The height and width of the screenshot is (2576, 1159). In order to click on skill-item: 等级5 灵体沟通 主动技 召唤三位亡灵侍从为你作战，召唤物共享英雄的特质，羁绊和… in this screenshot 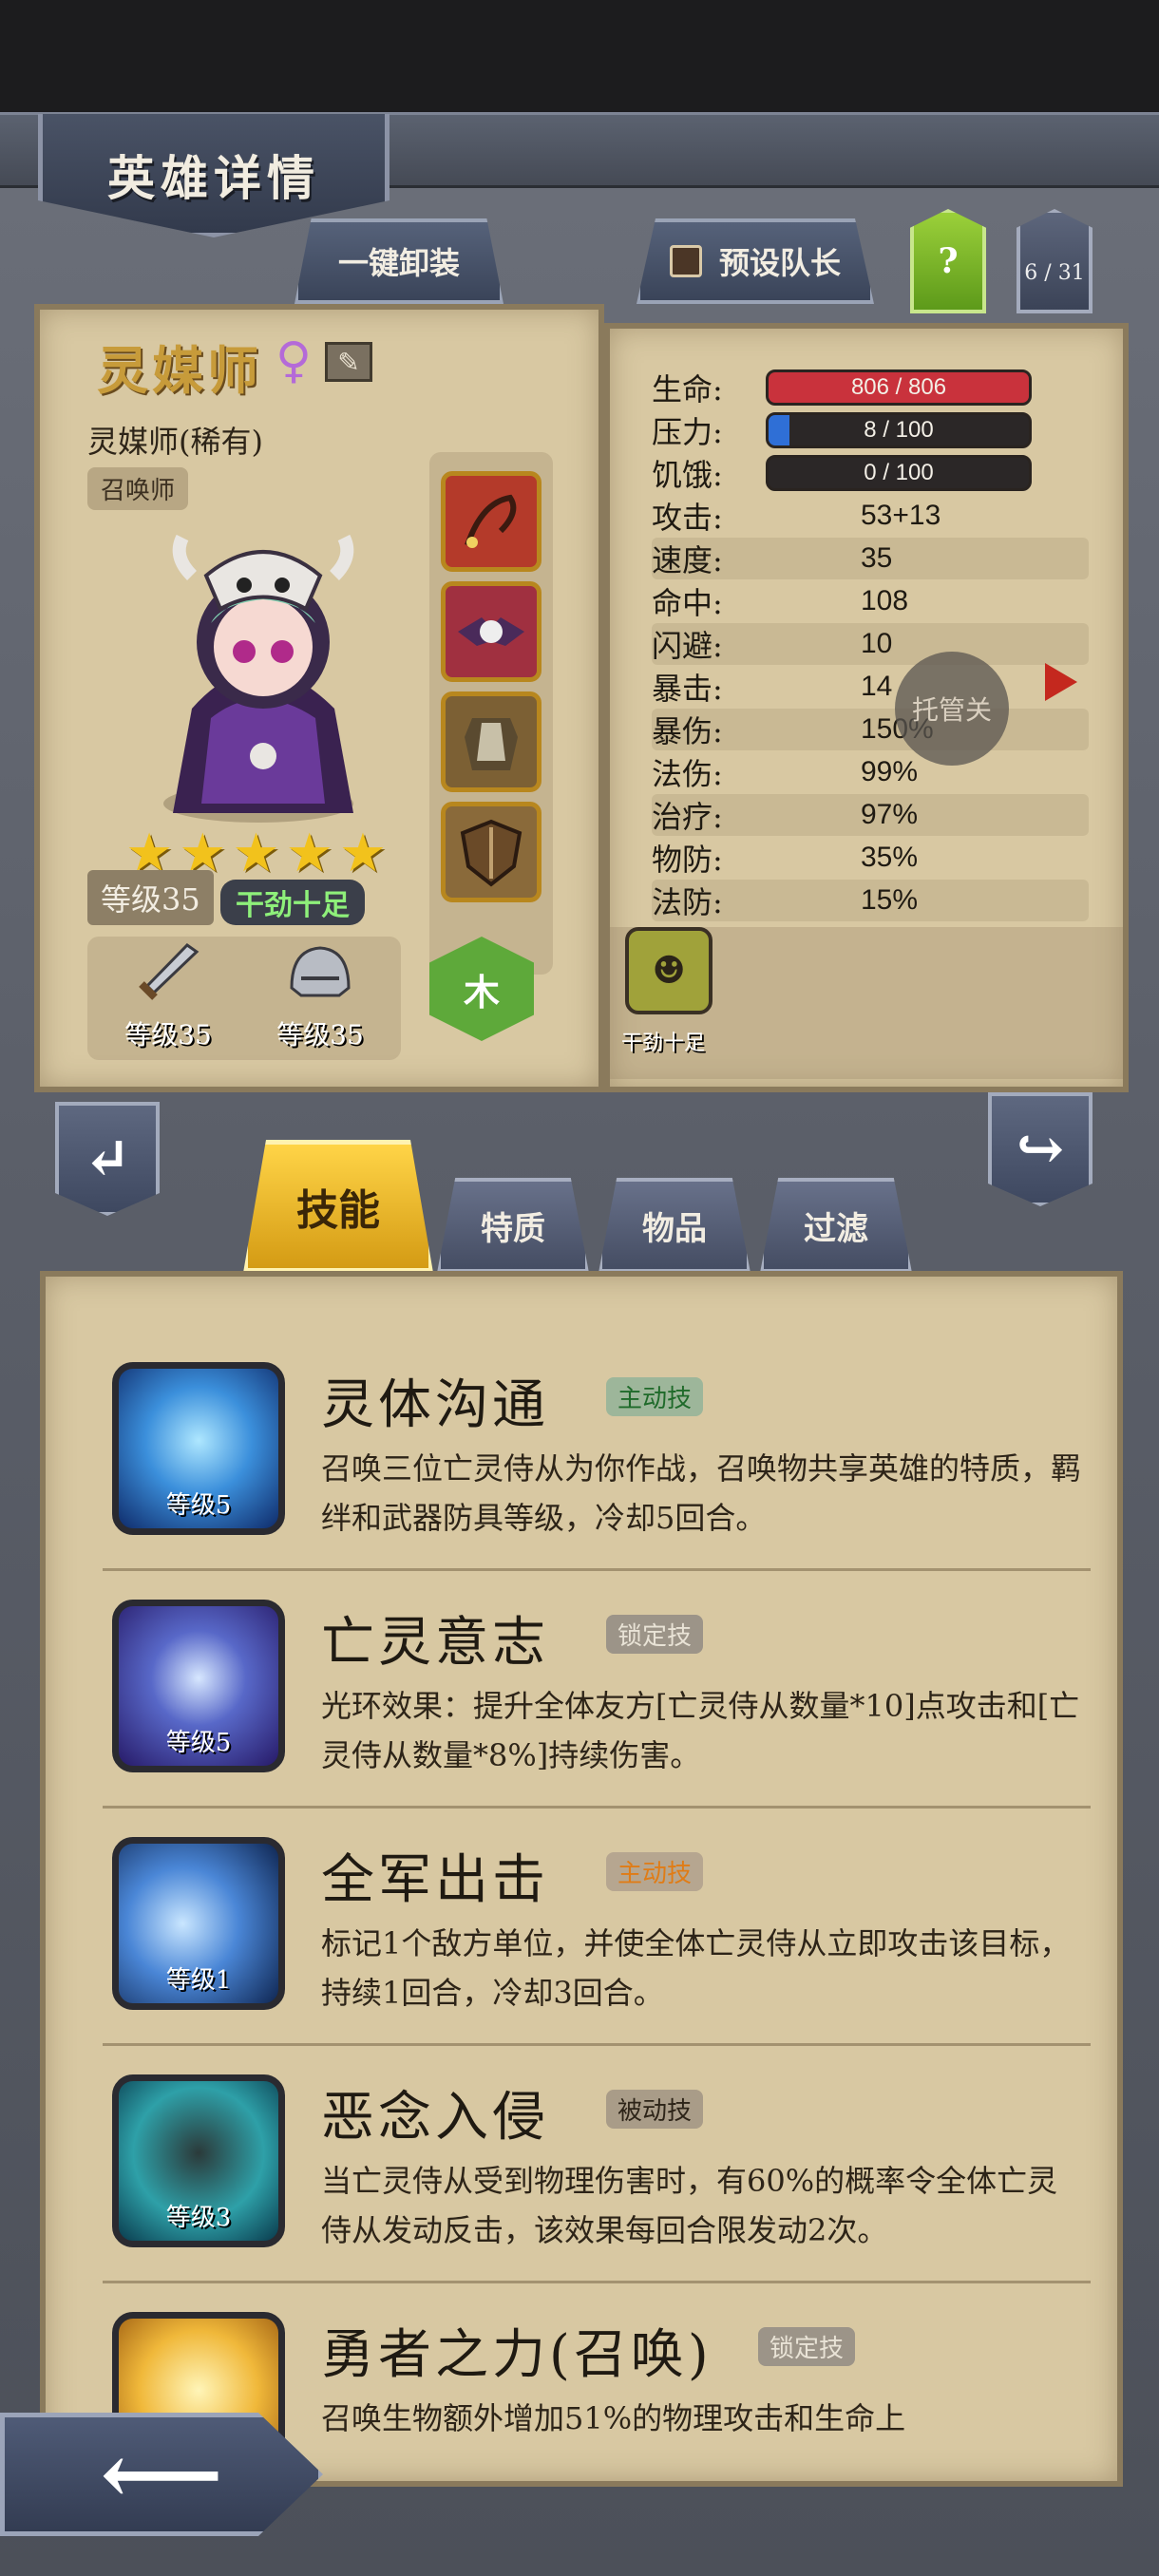, I will do `click(597, 1462)`.